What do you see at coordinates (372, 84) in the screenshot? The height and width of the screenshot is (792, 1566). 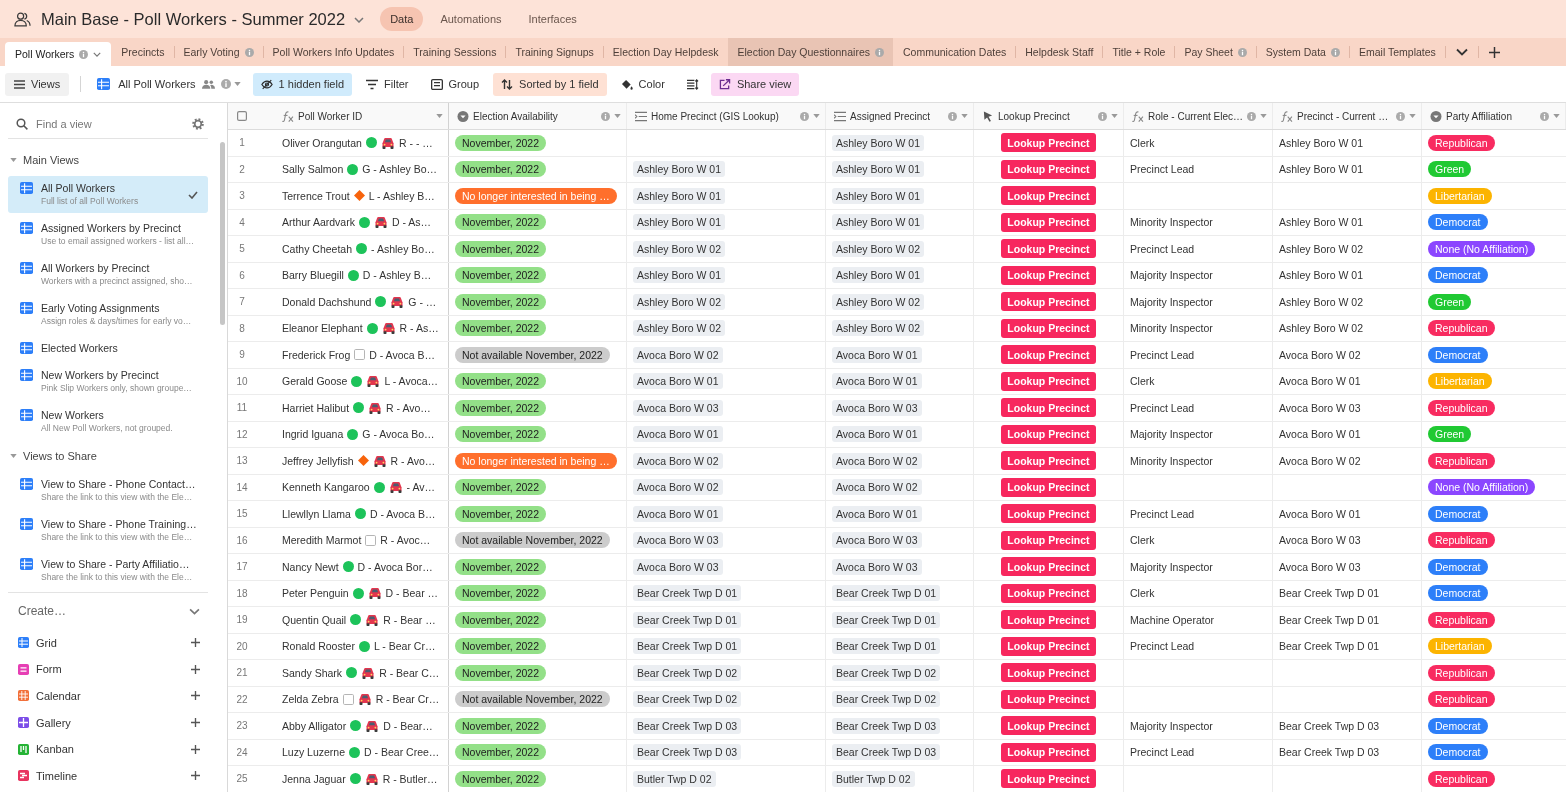 I see `filter-icon` at bounding box center [372, 84].